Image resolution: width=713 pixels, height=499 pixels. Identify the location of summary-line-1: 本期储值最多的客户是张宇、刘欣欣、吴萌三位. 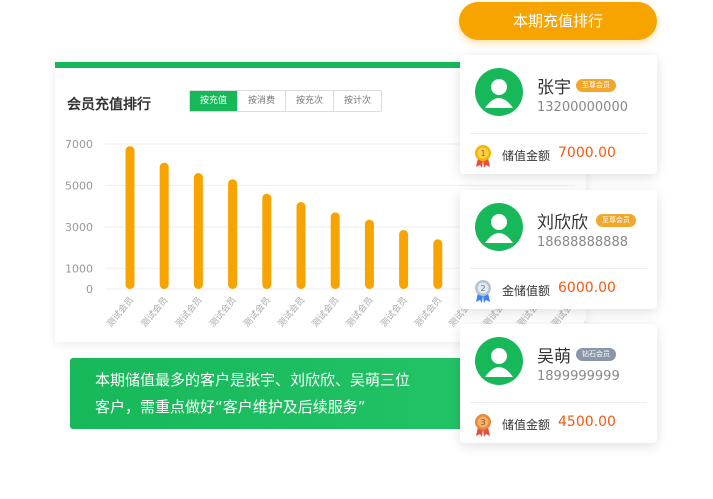
(253, 380).